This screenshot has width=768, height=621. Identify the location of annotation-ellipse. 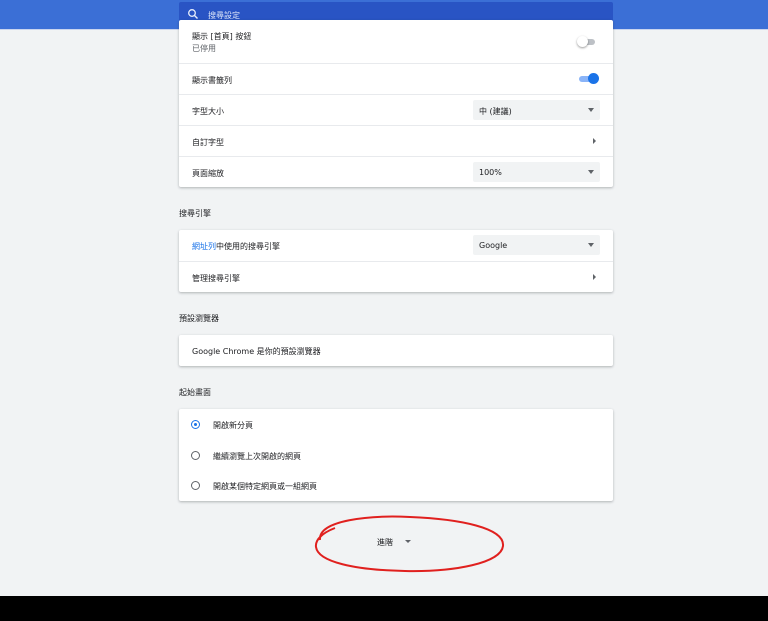
(409, 544).